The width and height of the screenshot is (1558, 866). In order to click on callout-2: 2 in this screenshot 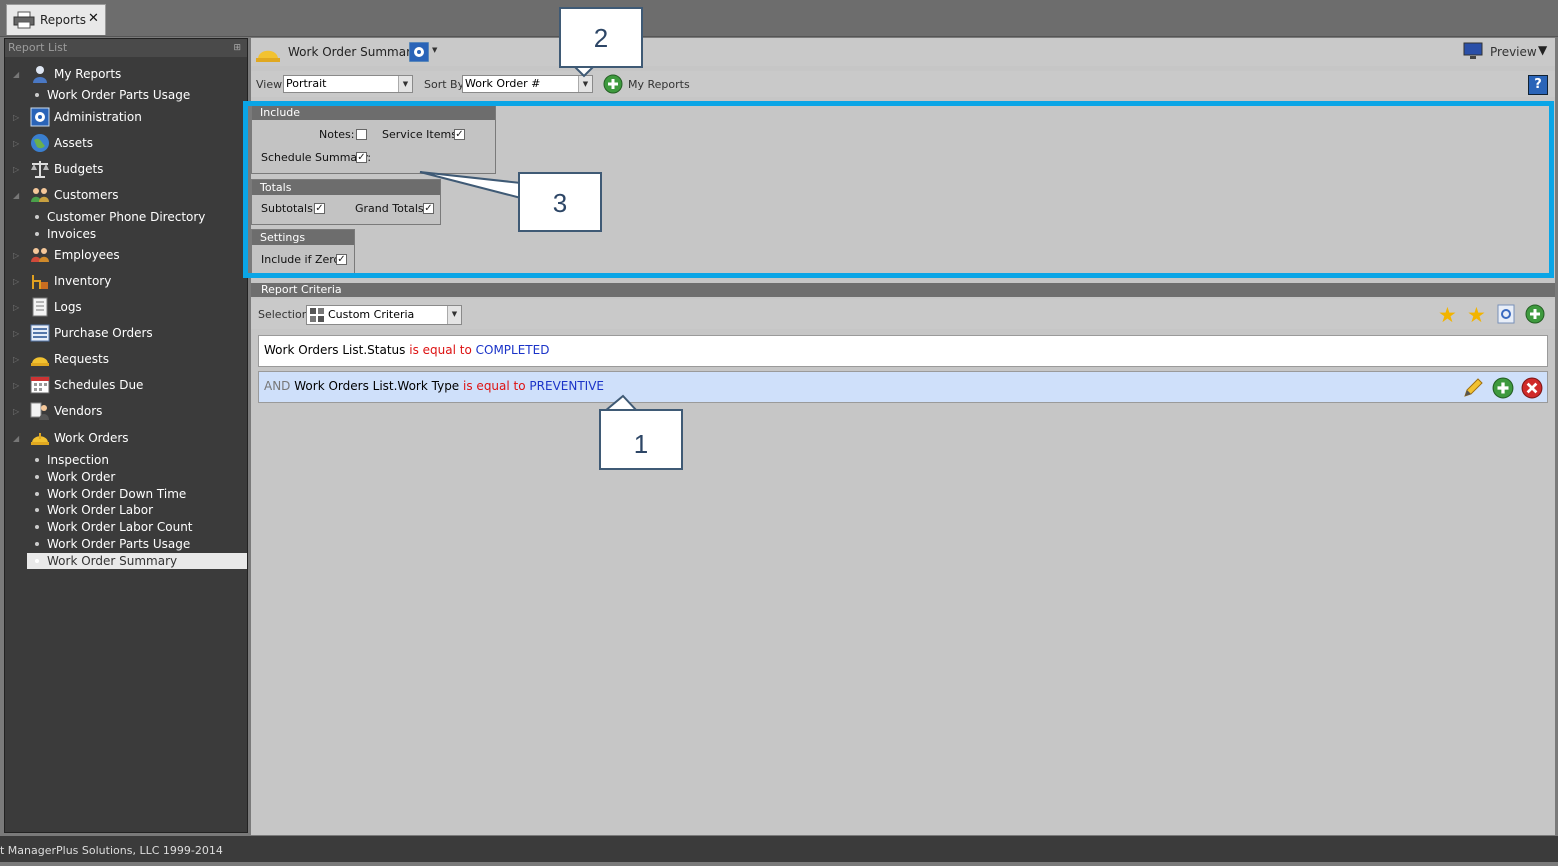, I will do `click(601, 37)`.